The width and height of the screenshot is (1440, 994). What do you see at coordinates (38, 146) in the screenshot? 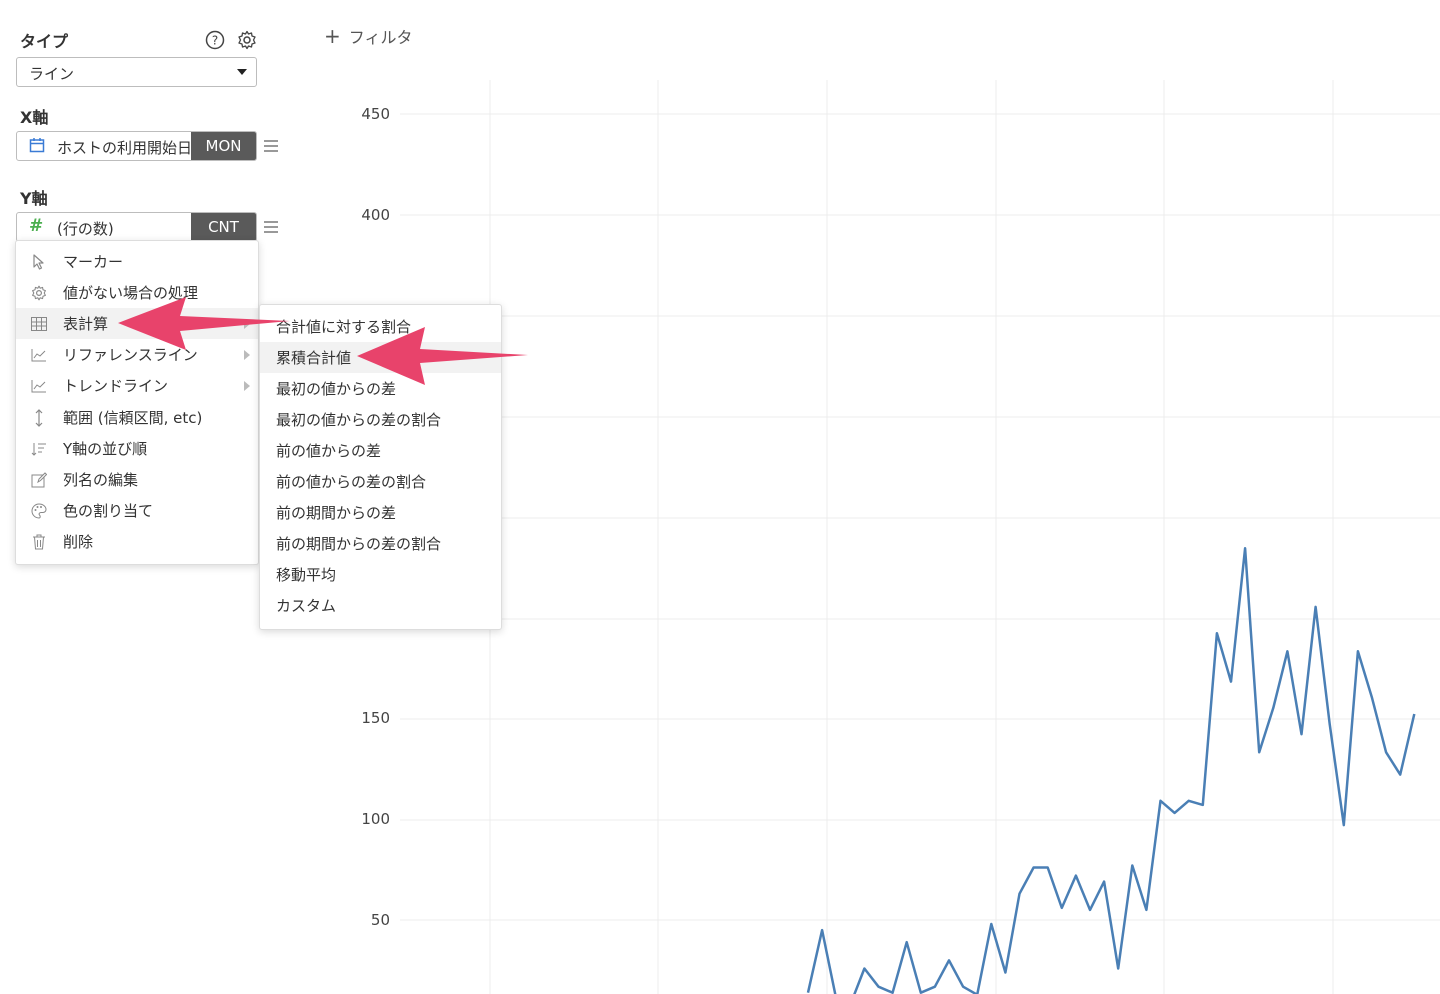
I see `calendar-icon` at bounding box center [38, 146].